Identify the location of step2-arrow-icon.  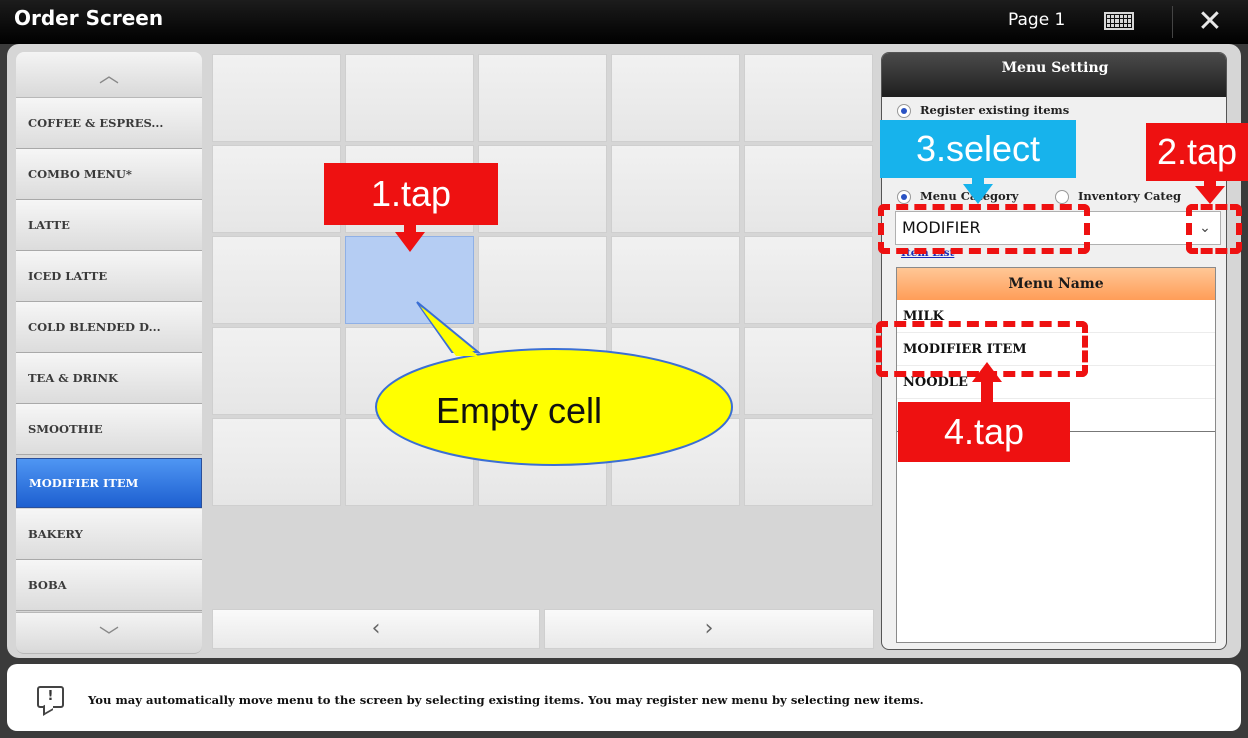
(1210, 195).